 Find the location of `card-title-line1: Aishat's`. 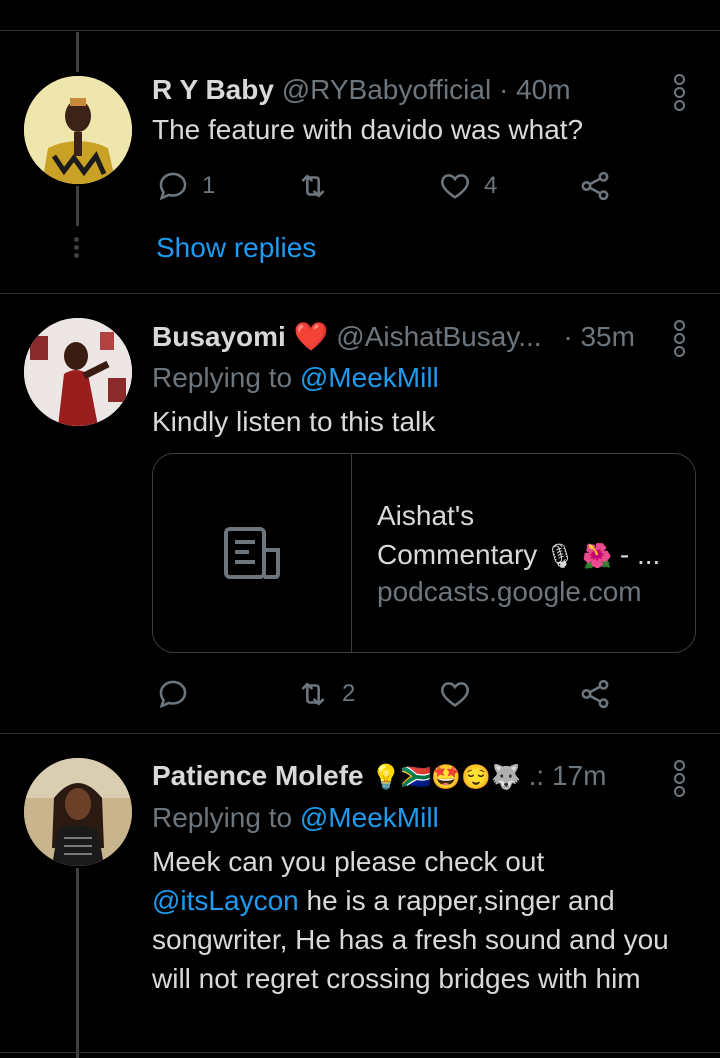

card-title-line1: Aishat's is located at coordinates (426, 515).